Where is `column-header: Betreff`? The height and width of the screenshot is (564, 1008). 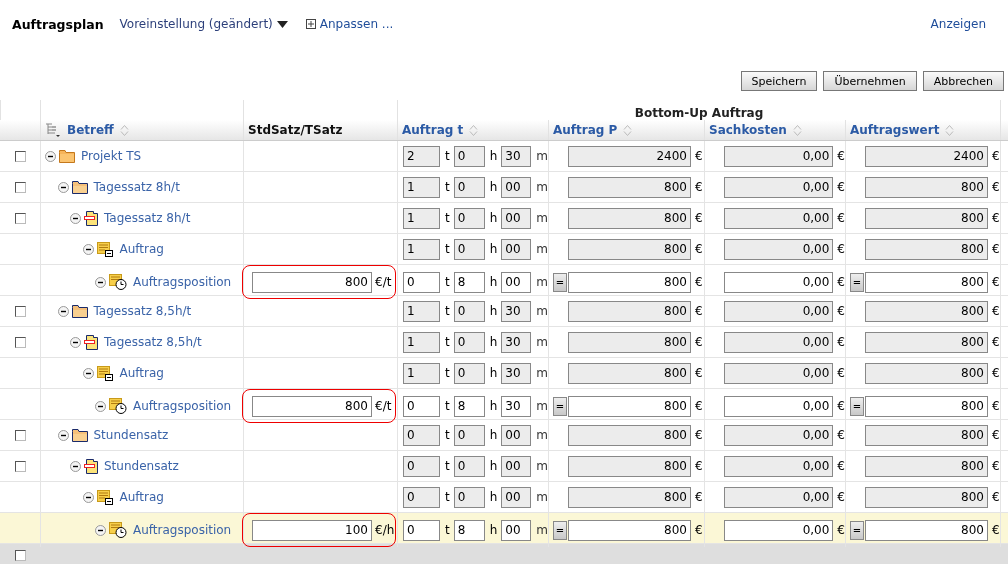
column-header: Betreff is located at coordinates (90, 130).